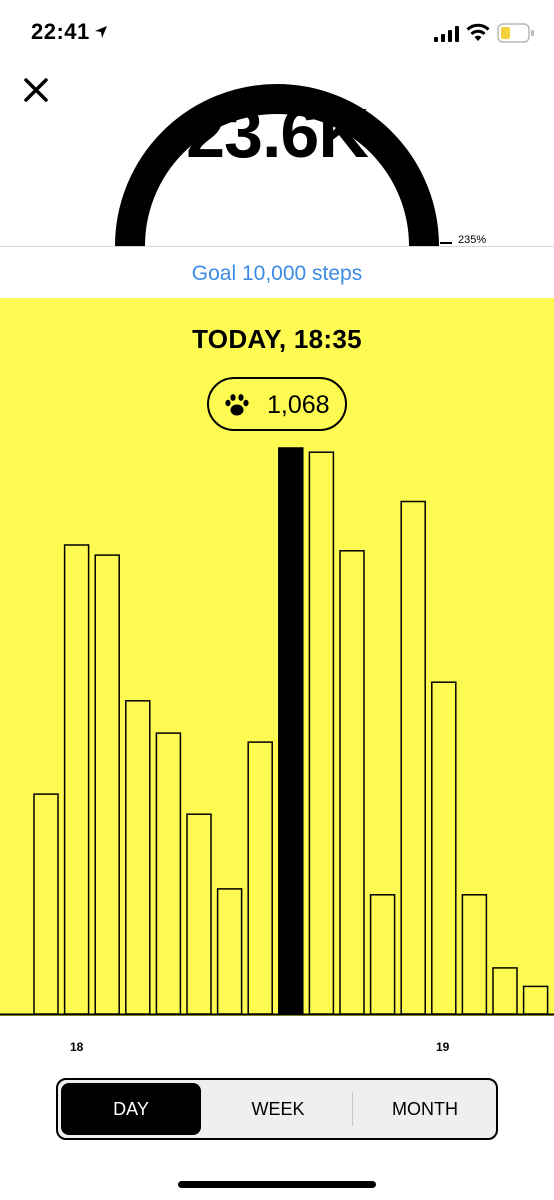 The height and width of the screenshot is (1200, 554). Describe the element at coordinates (302, 273) in the screenshot. I see `goal-value: 10,000 steps` at that location.